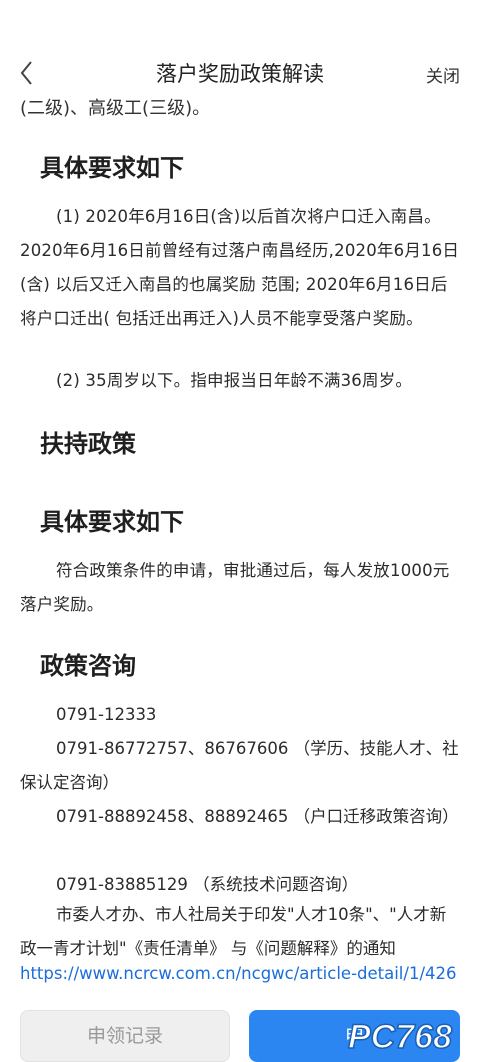 Image resolution: width=480 pixels, height=1062 pixels. Describe the element at coordinates (27, 73) in the screenshot. I see `back-arrow-icon` at that location.